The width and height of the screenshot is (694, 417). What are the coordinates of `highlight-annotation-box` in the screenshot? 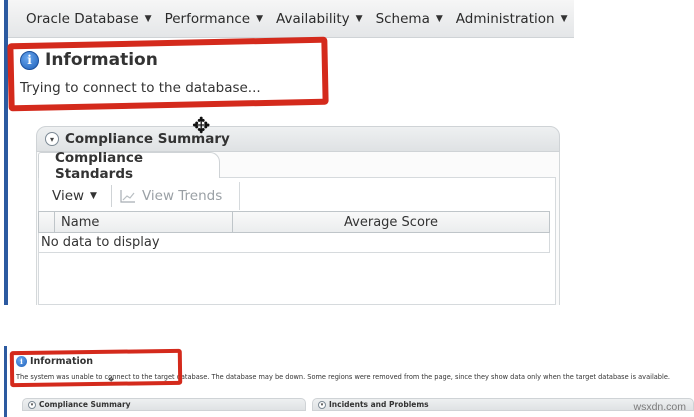 It's located at (168, 74).